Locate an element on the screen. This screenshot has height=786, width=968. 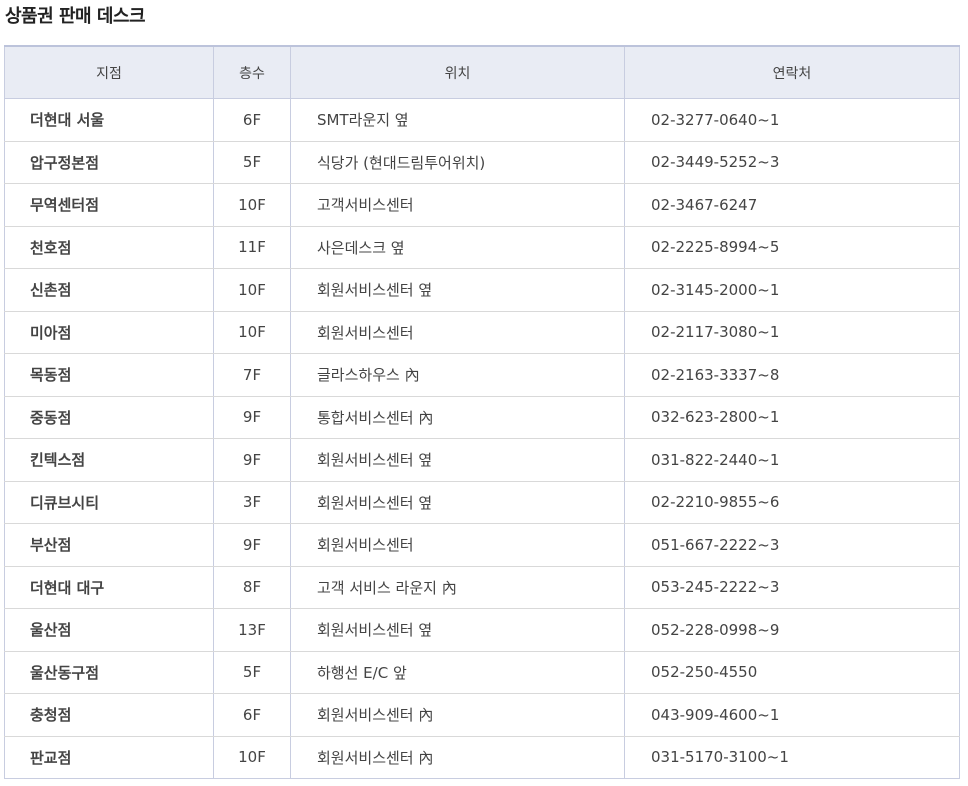
table-row: 부산점 9F 회원서비스센터 051-667-2222~3 is located at coordinates (482, 545).